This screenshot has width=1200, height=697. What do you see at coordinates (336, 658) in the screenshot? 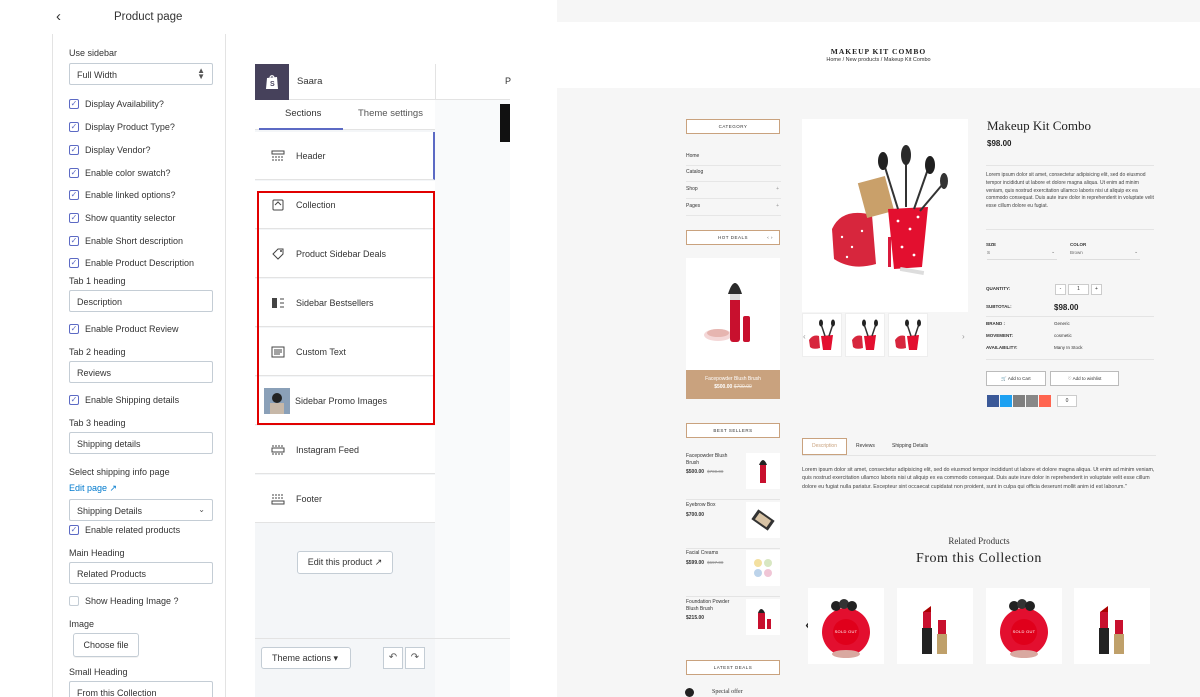
I see `caret-down-icon: ▾` at bounding box center [336, 658].